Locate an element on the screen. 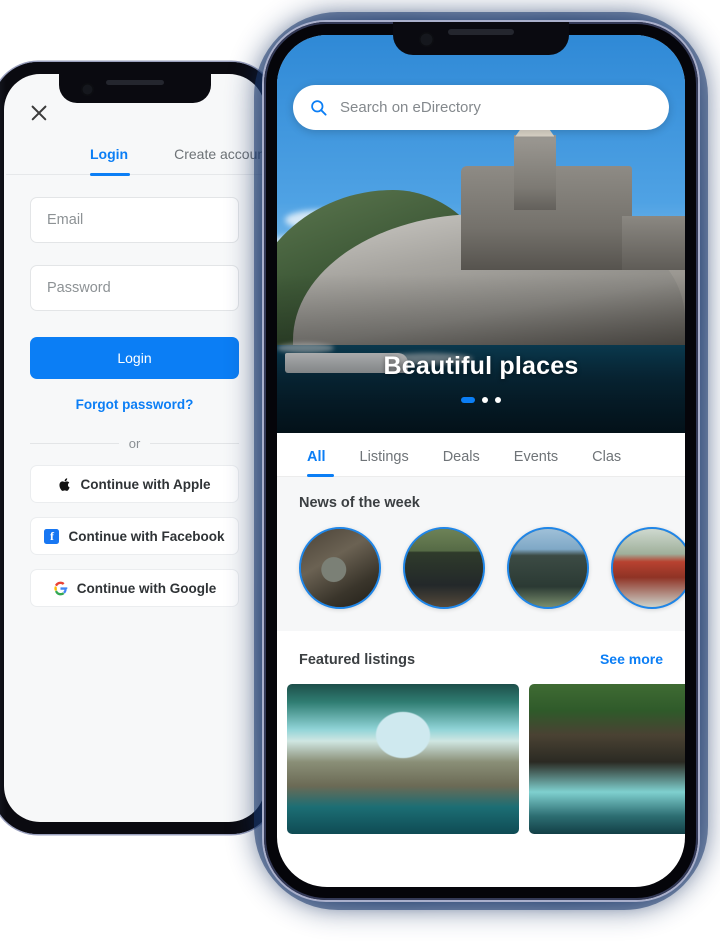  news-carousel is located at coordinates (481, 560).